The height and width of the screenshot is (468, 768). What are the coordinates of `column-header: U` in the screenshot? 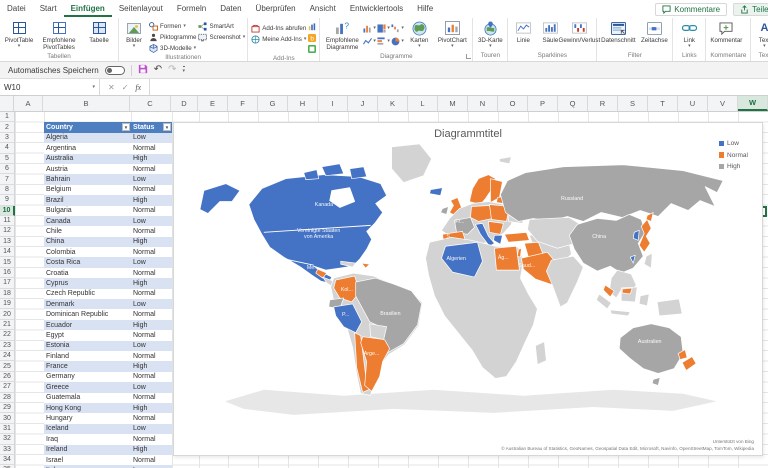 It's located at (693, 103).